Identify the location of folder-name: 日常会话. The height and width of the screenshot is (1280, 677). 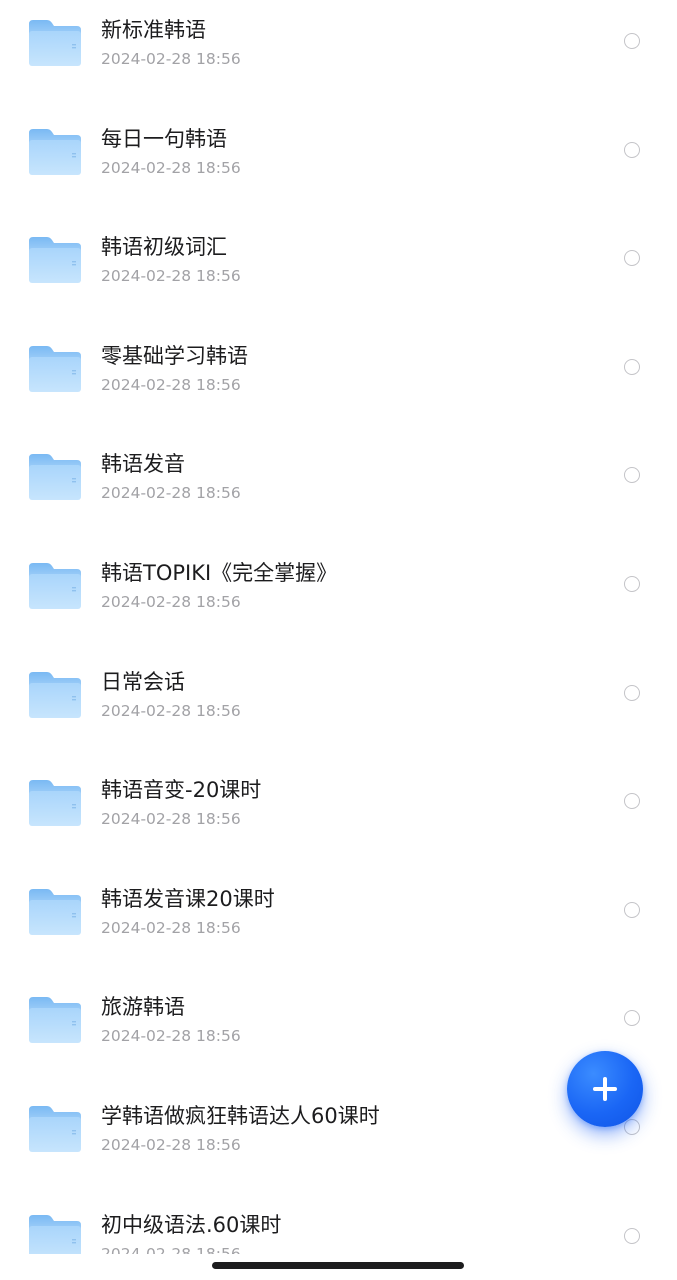
(143, 681).